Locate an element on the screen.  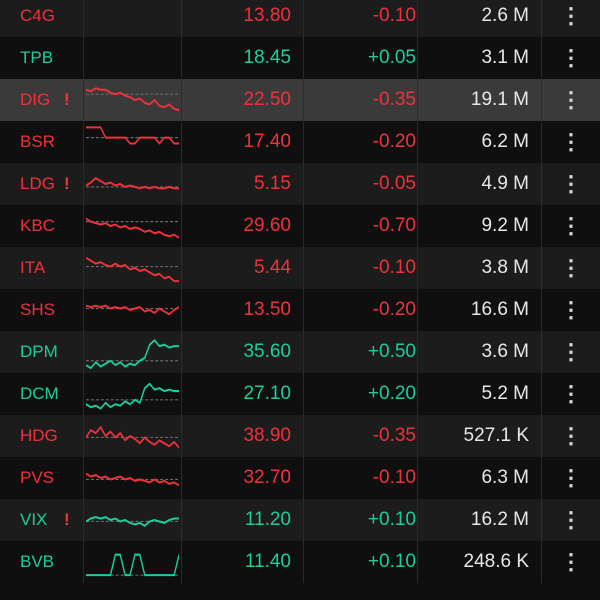
symbol-cell: HDG is located at coordinates (42, 436).